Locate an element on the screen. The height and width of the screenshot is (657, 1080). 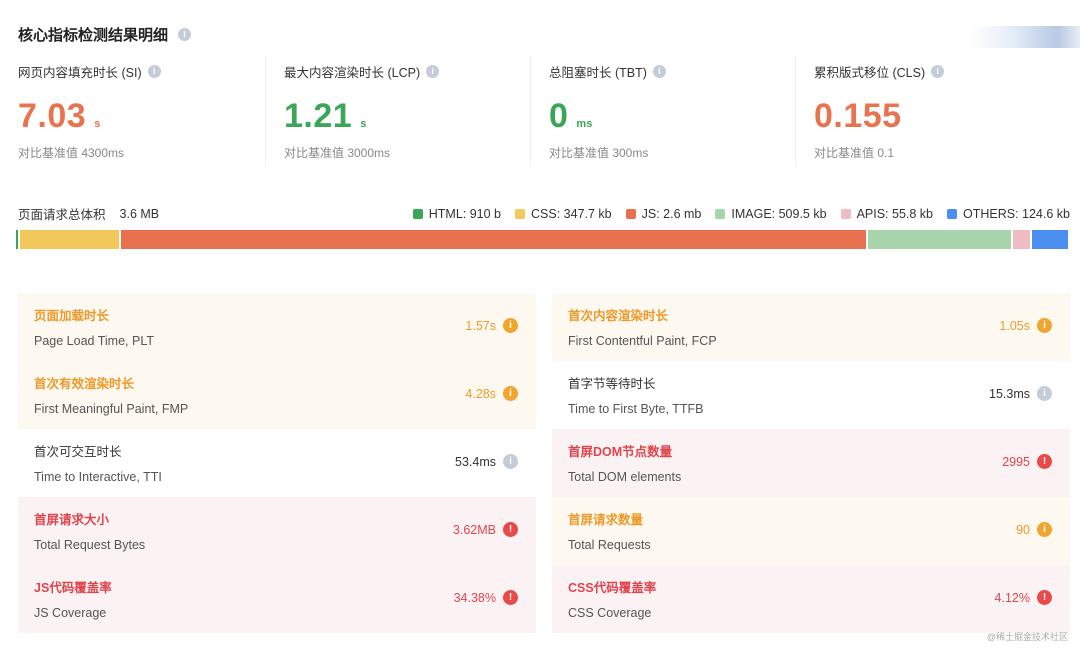
detail-subtitle: Total DOM elements is located at coordinates (625, 477).